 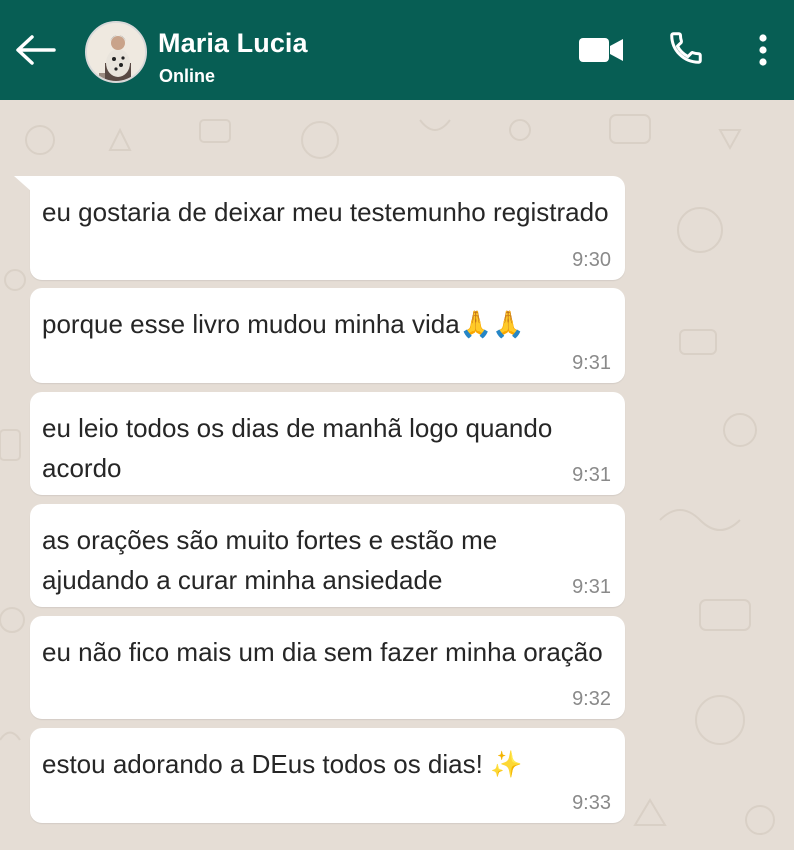 What do you see at coordinates (591, 260) in the screenshot?
I see `message-time: 9:30` at bounding box center [591, 260].